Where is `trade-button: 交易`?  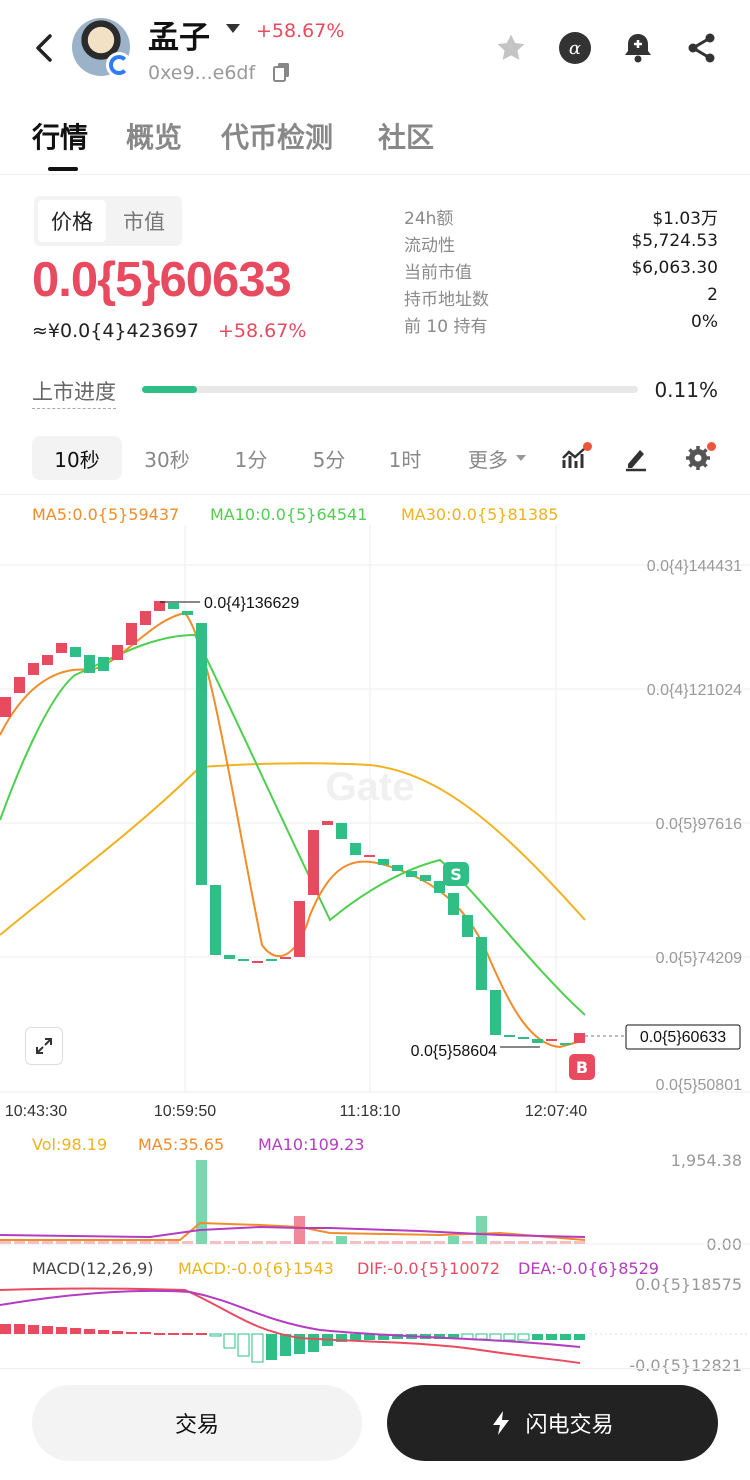 trade-button: 交易 is located at coordinates (197, 1423).